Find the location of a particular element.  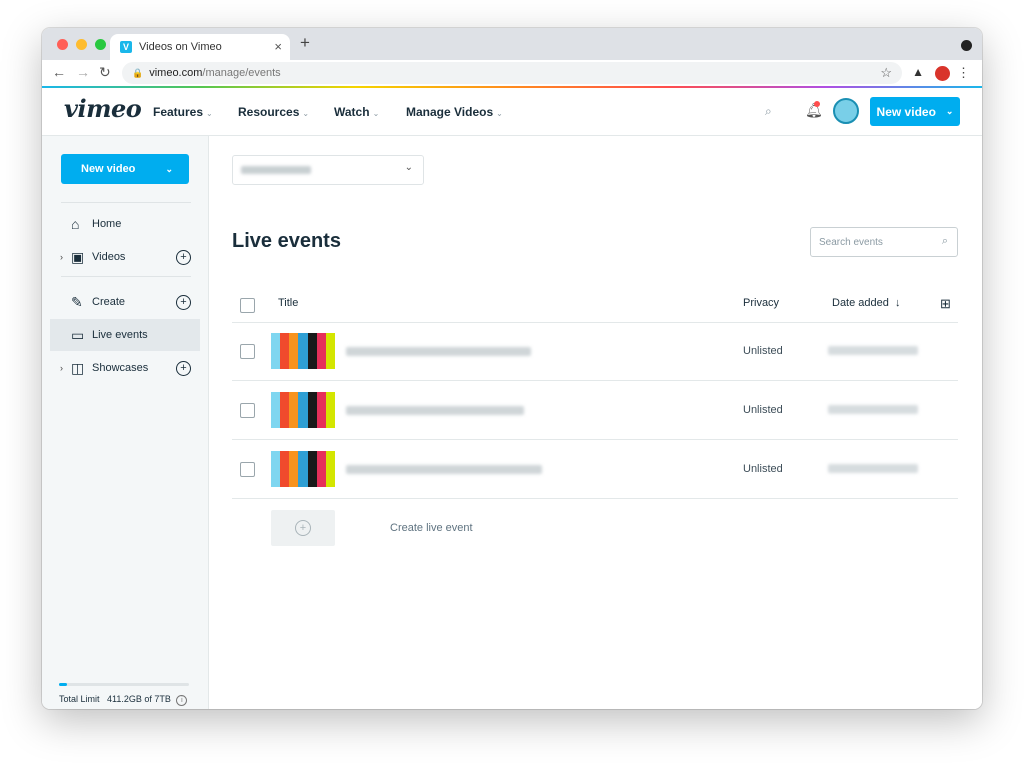

zoom-window-button is located at coordinates (100, 44).